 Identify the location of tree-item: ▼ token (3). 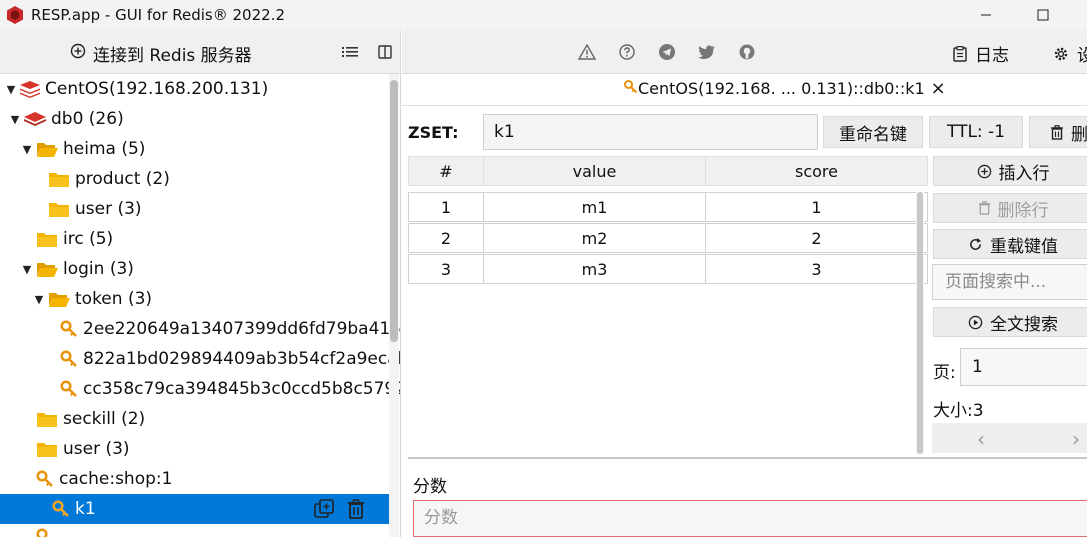
(92, 299).